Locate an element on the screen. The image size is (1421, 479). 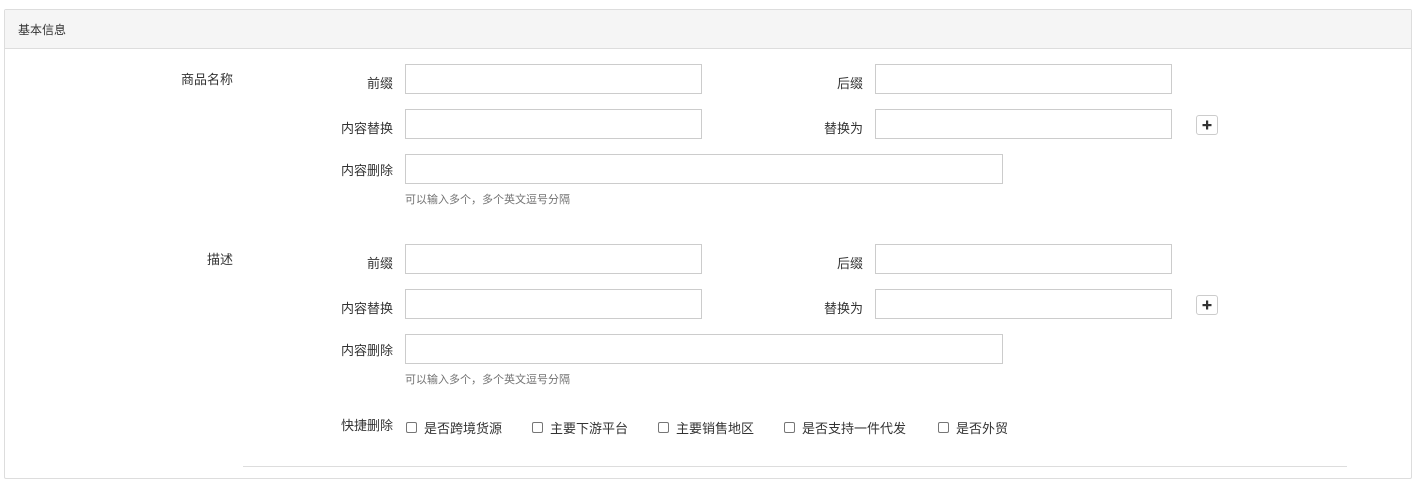
description-suffix-input is located at coordinates (1023, 259).